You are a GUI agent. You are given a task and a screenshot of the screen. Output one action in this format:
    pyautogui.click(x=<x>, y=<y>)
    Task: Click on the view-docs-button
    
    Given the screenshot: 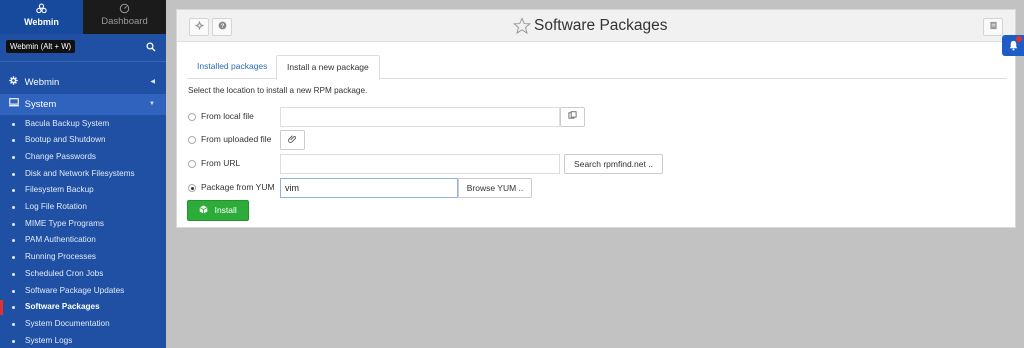 What is the action you would take?
    pyautogui.click(x=993, y=27)
    